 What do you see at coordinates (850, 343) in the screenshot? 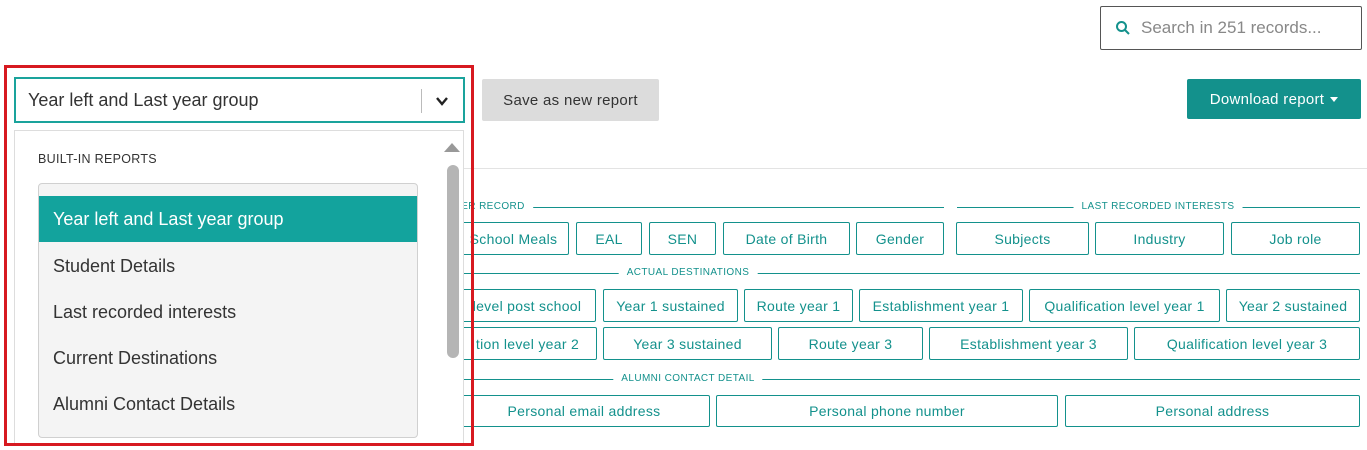
I see `field-chip-route-year-3: Route year 3` at bounding box center [850, 343].